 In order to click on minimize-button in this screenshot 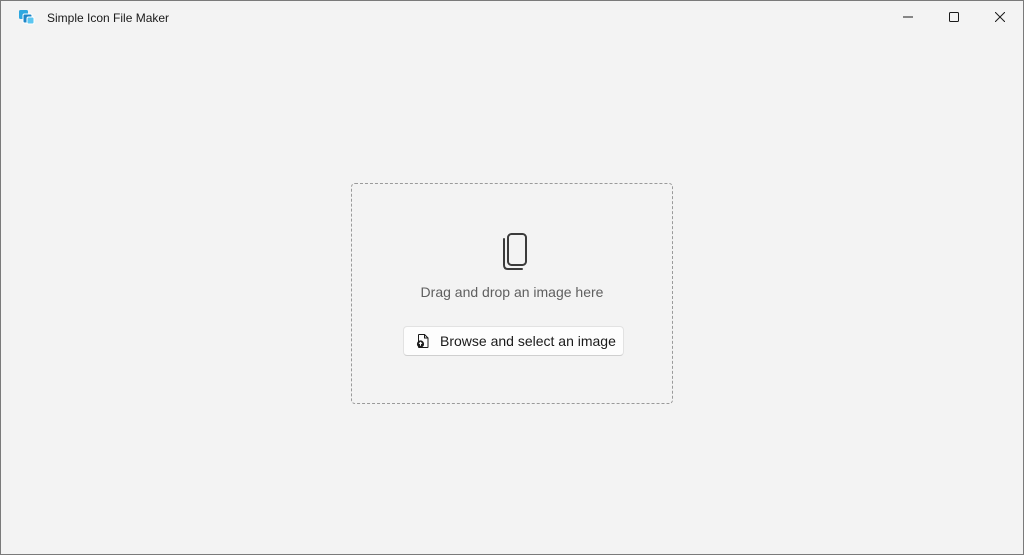, I will do `click(908, 17)`.